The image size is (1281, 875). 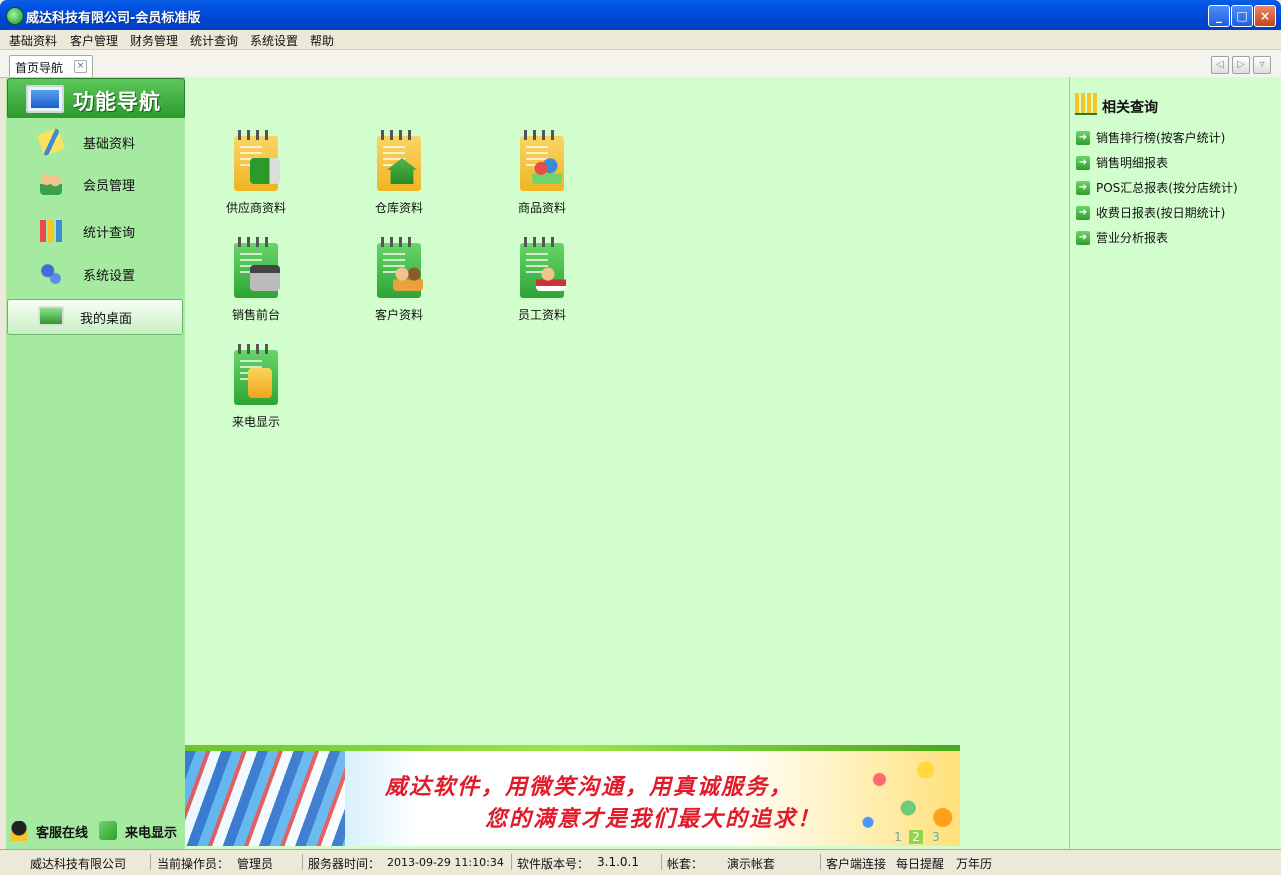 What do you see at coordinates (95, 317) in the screenshot?
I see `sidebar-item-desktop: 我的桌面` at bounding box center [95, 317].